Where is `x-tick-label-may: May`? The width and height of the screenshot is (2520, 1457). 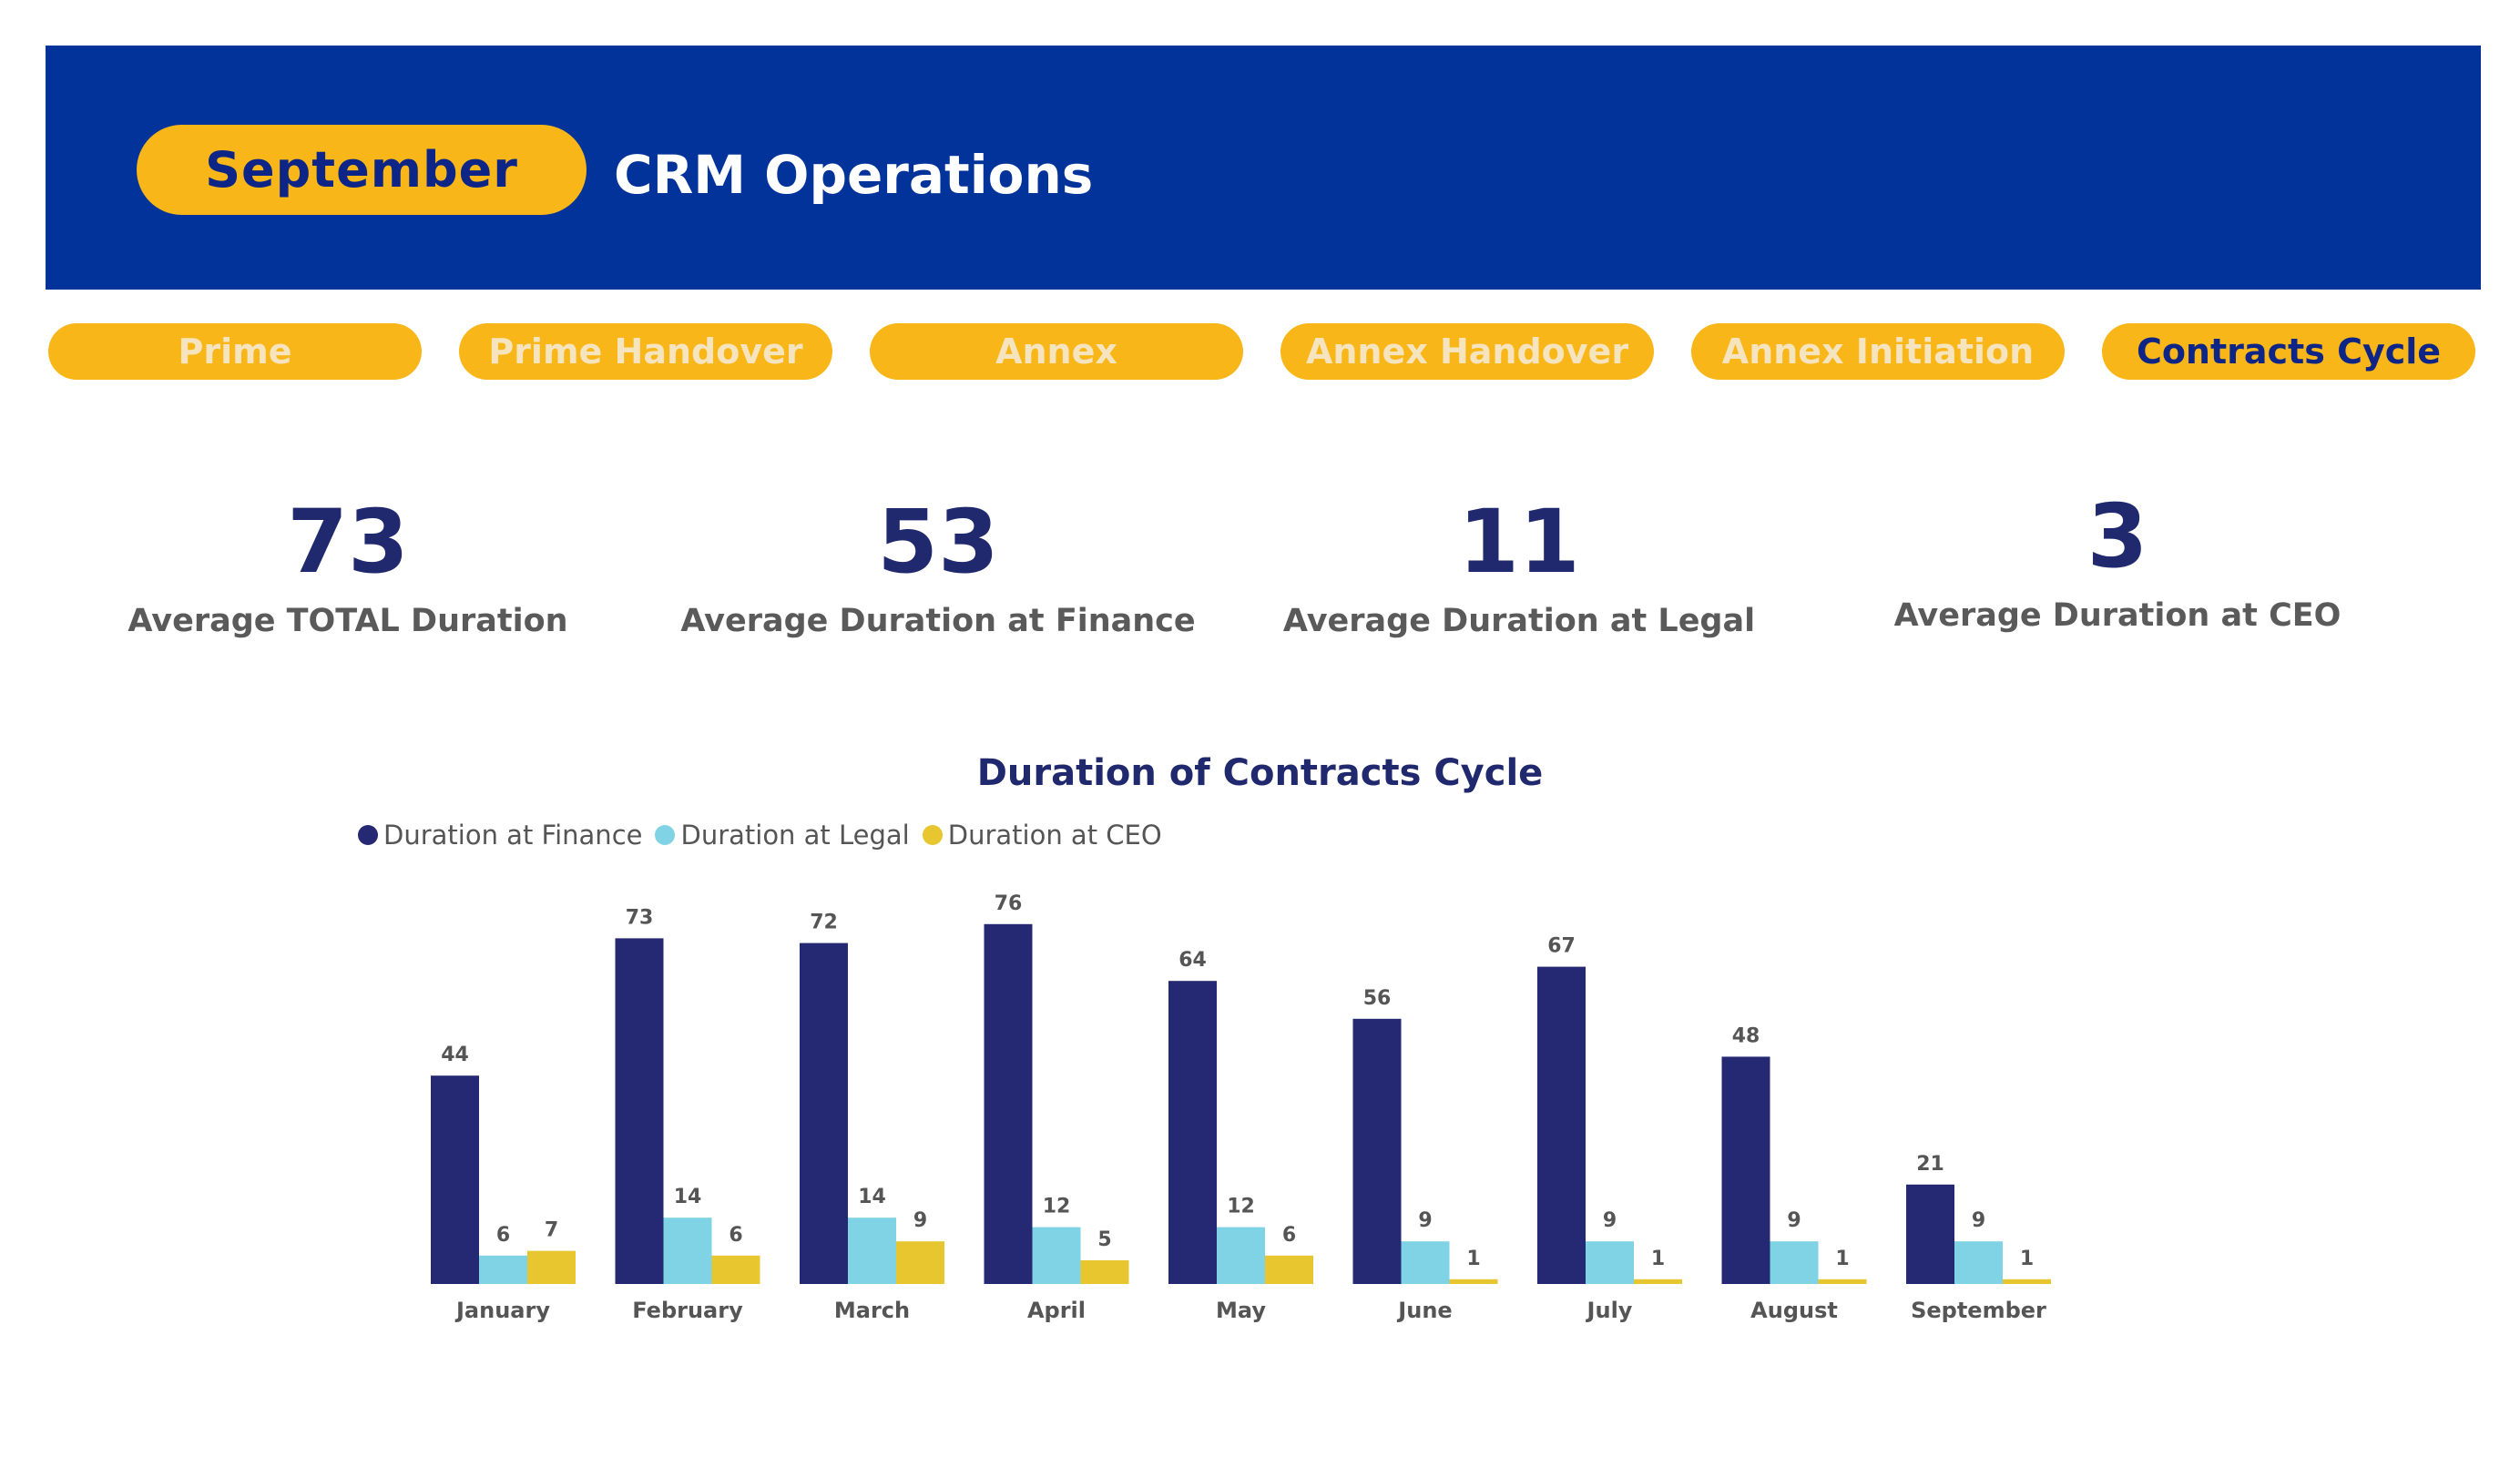
x-tick-label-may: May is located at coordinates (1241, 1310).